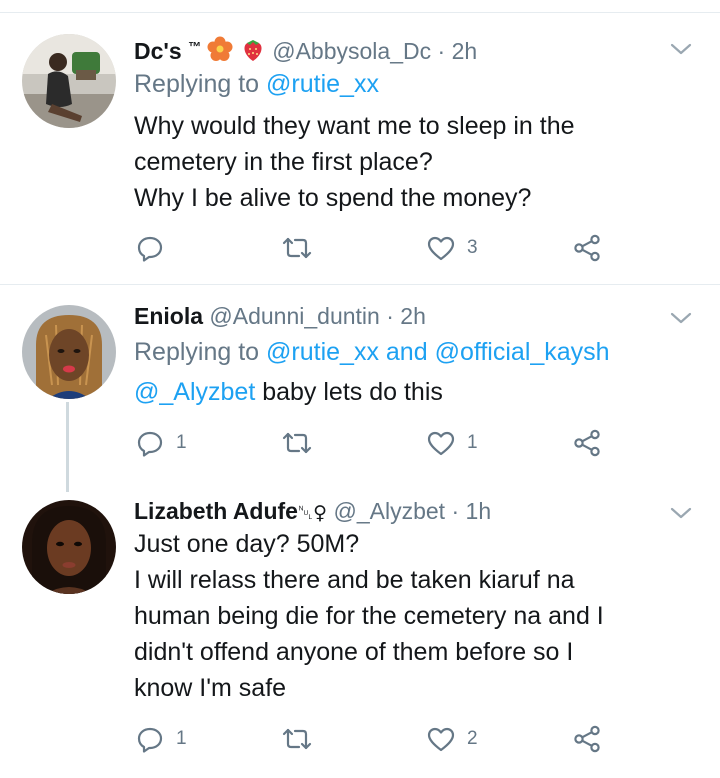 Image resolution: width=720 pixels, height=778 pixels. I want to click on timestamp: 1h, so click(479, 511).